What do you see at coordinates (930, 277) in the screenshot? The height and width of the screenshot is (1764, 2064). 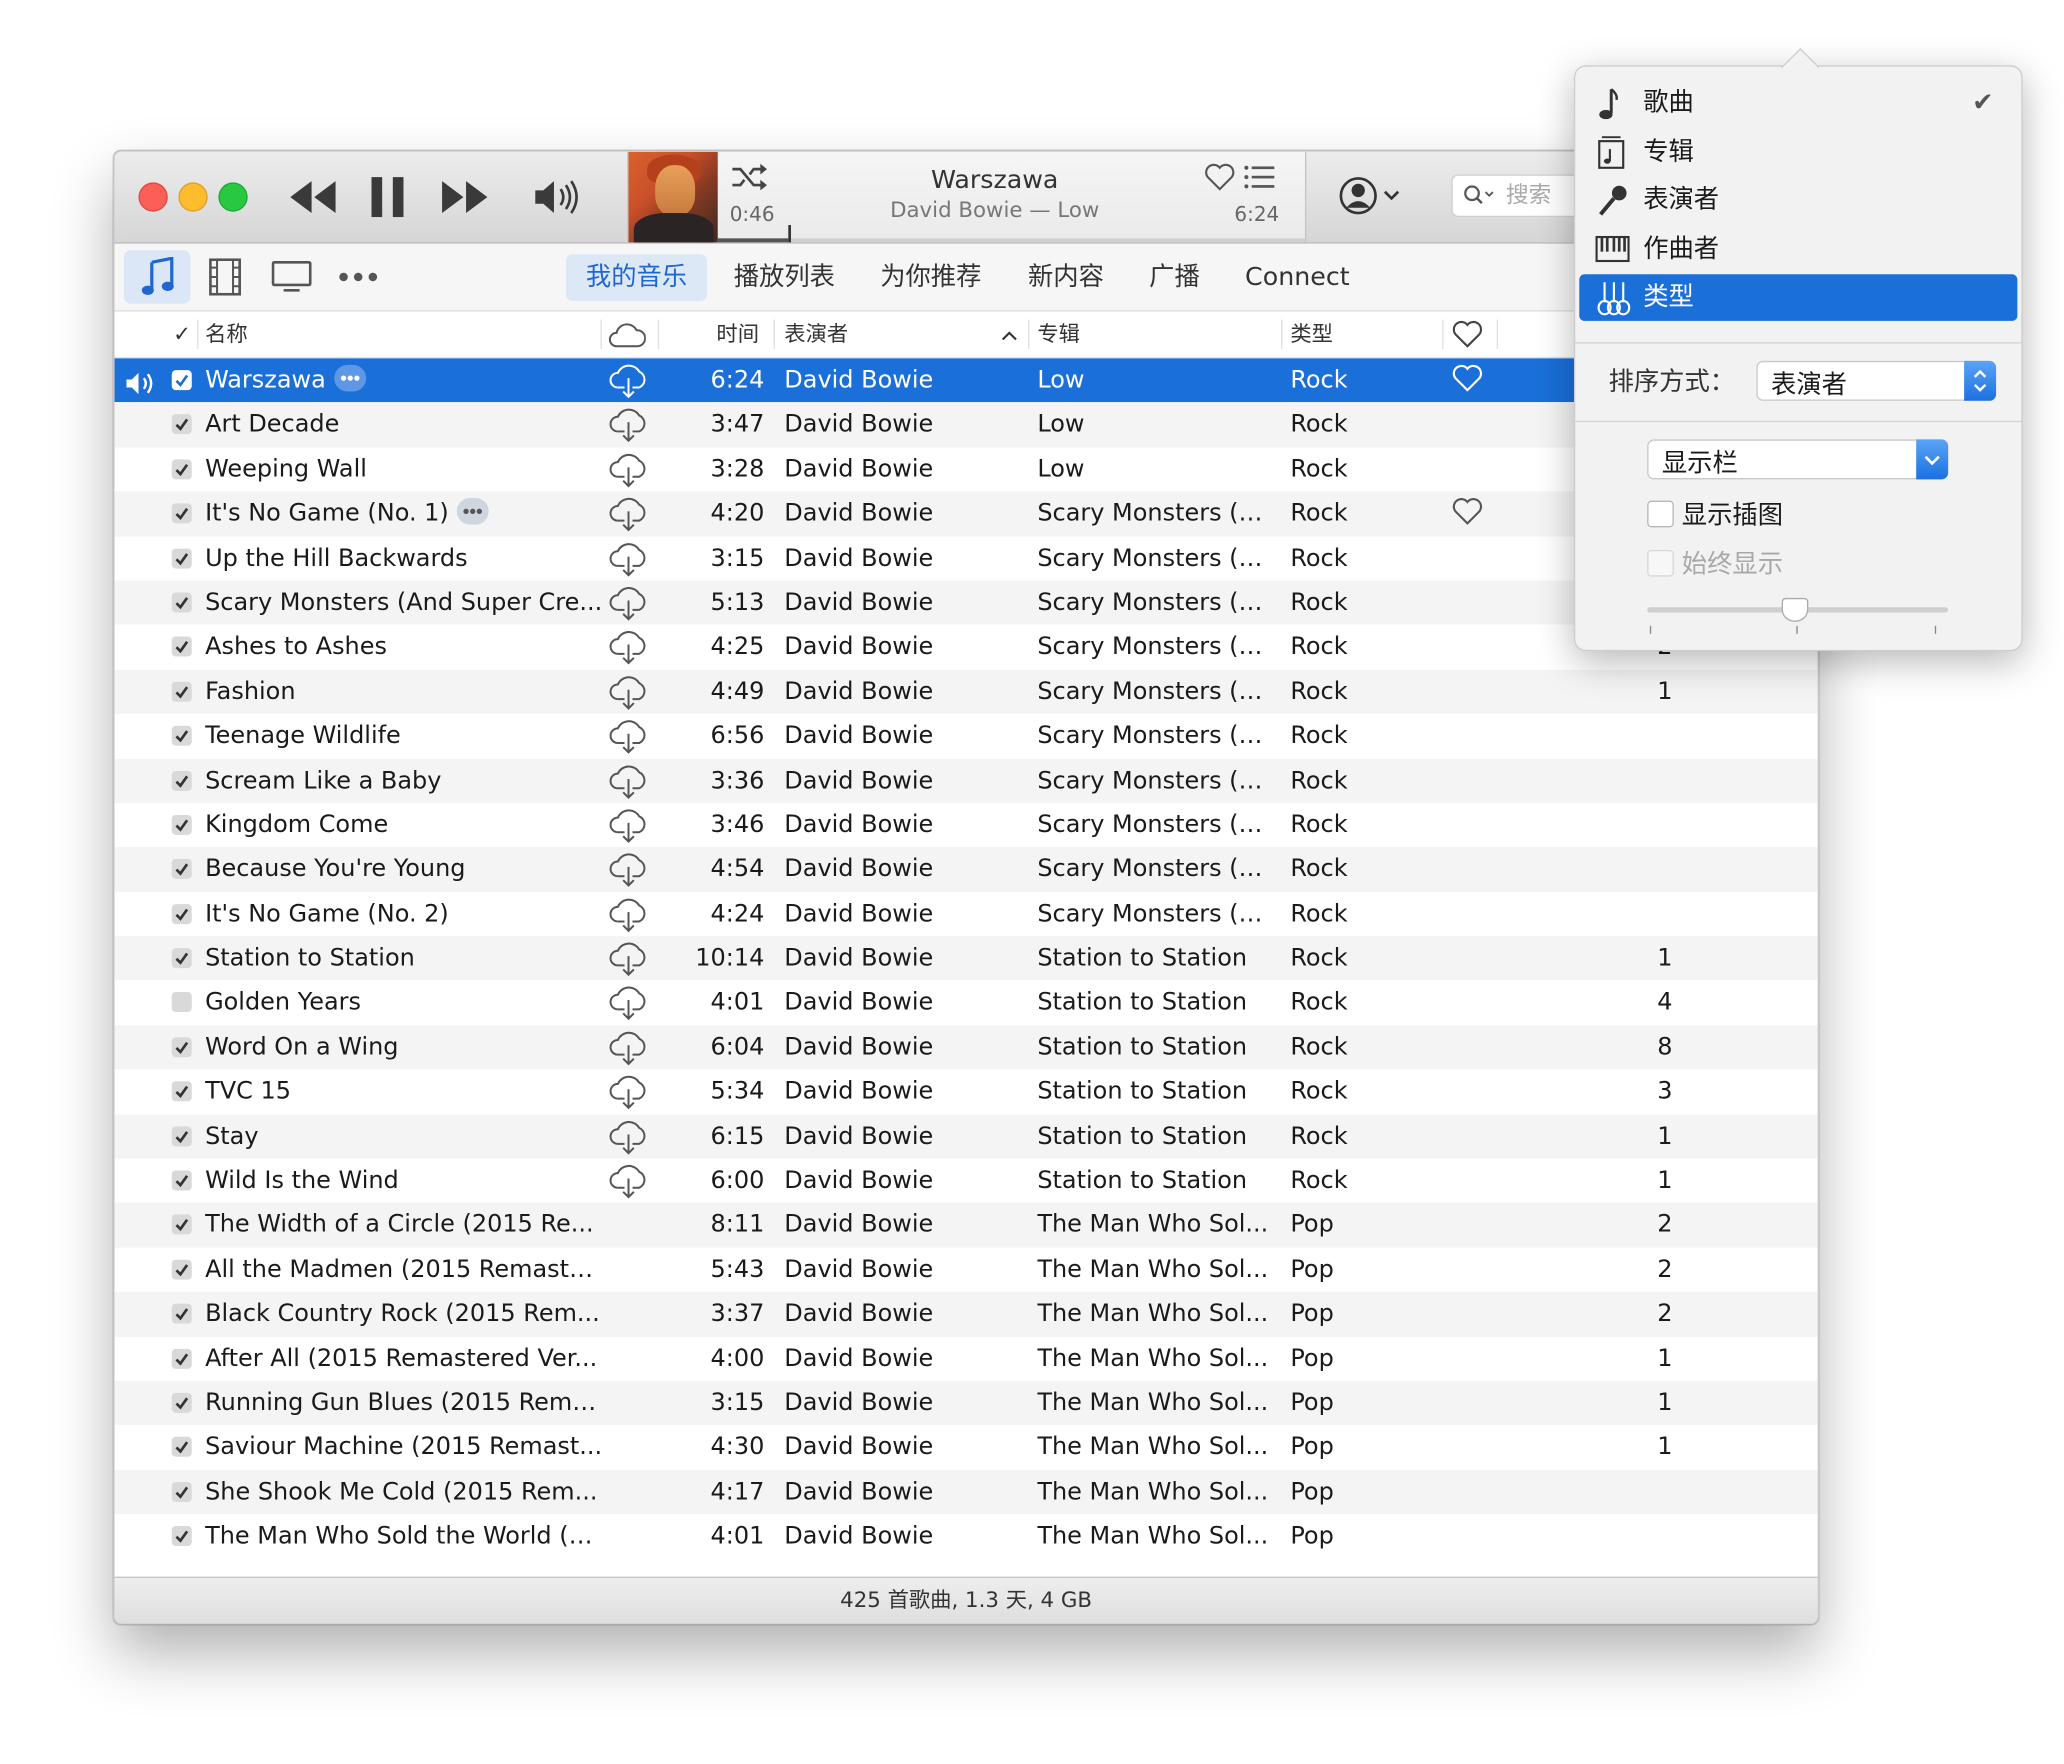 I see `tab-2: 为你推荐` at bounding box center [930, 277].